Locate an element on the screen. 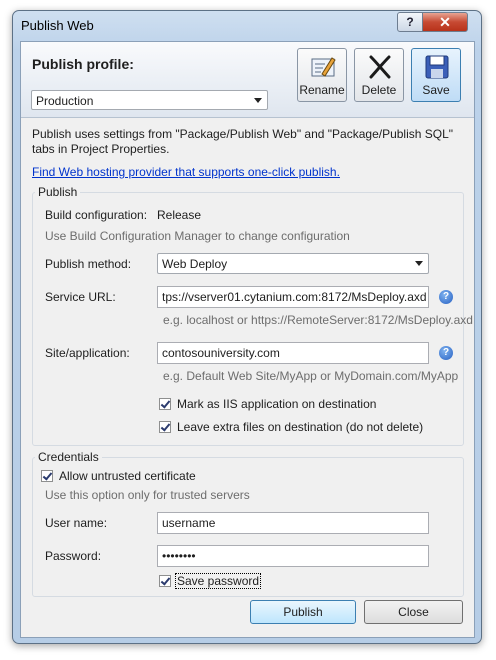 The image size is (496, 660). publish-method-dropdown: Web Deploy is located at coordinates (293, 263).